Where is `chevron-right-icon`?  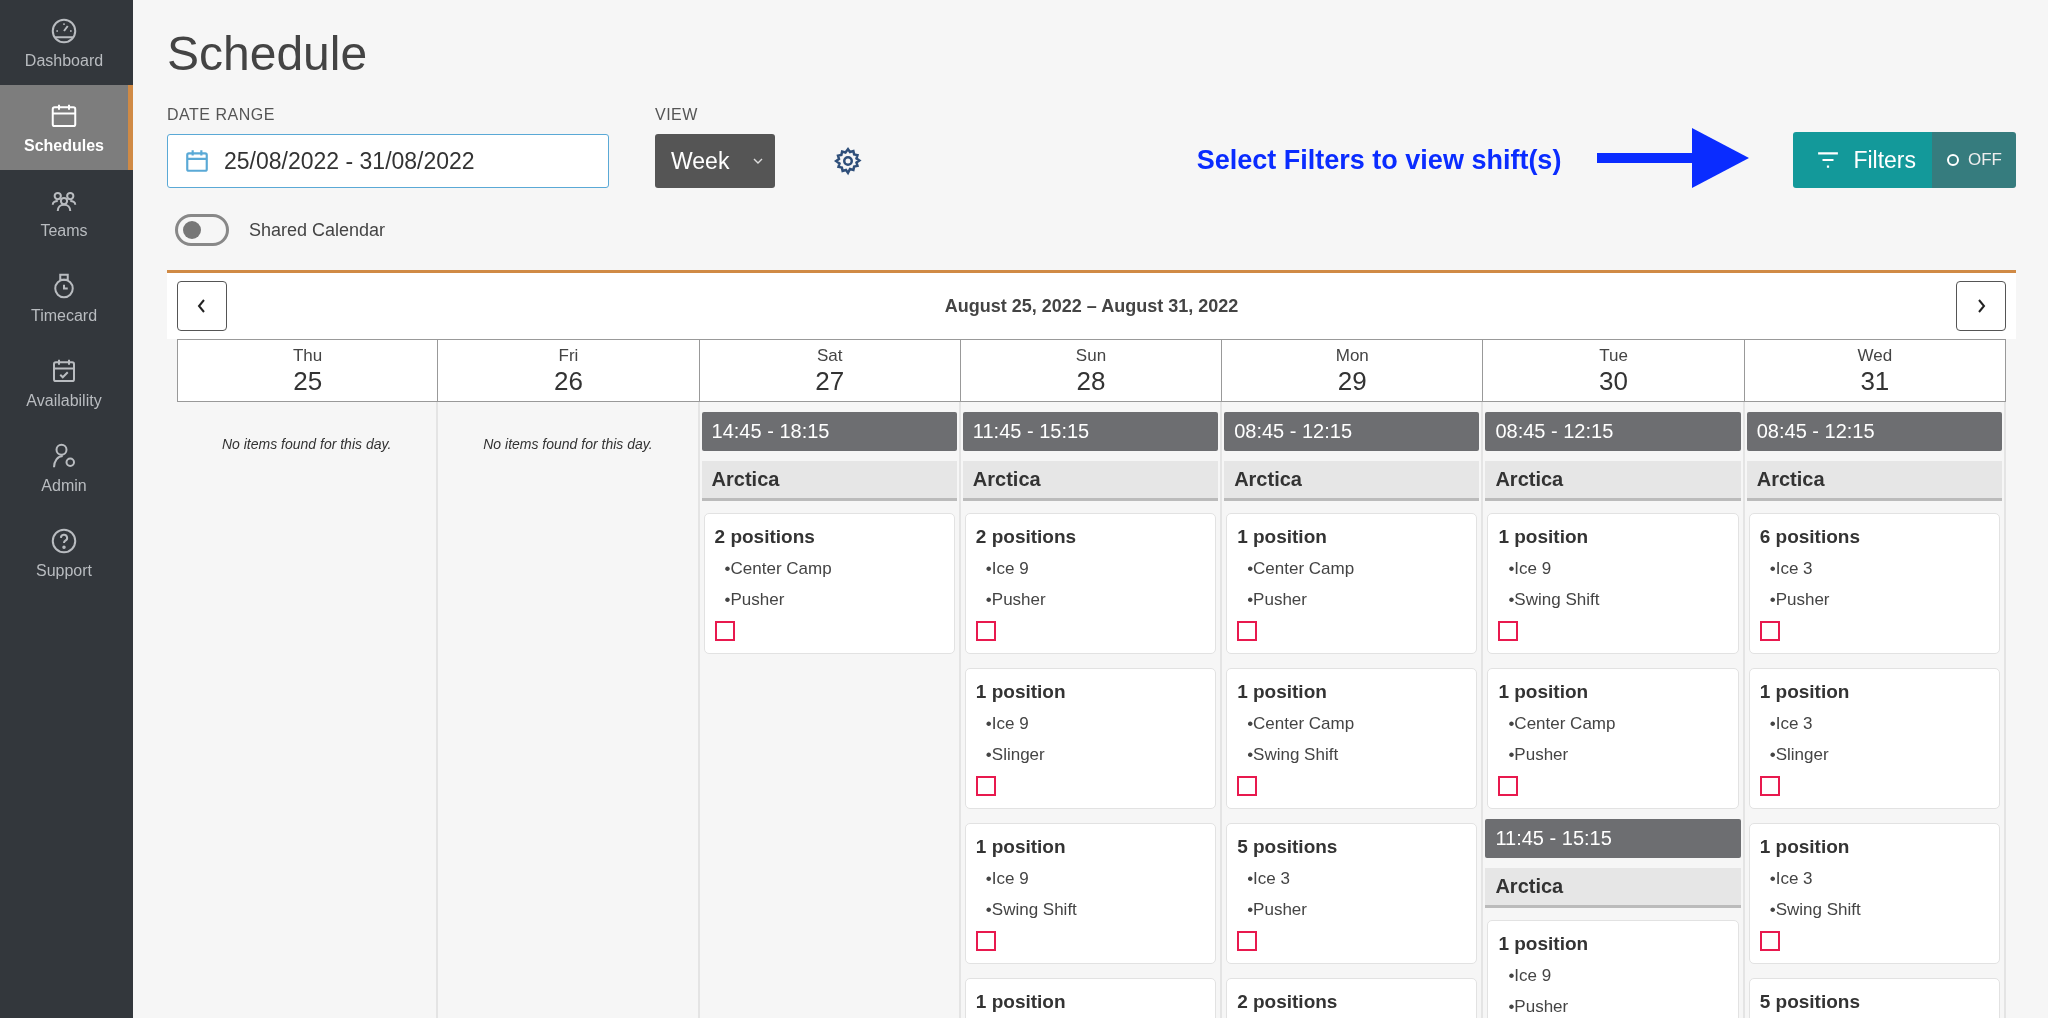 chevron-right-icon is located at coordinates (1981, 306).